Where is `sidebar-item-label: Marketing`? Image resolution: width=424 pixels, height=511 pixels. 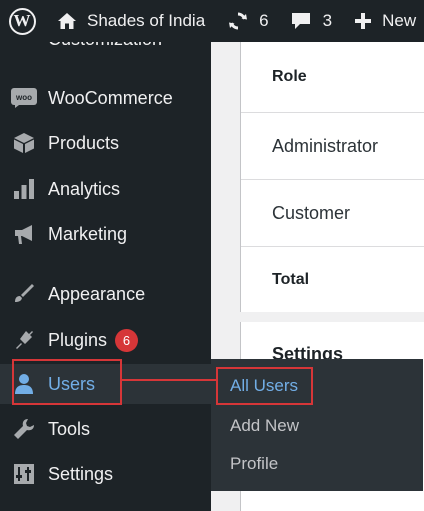 sidebar-item-label: Marketing is located at coordinates (88, 233).